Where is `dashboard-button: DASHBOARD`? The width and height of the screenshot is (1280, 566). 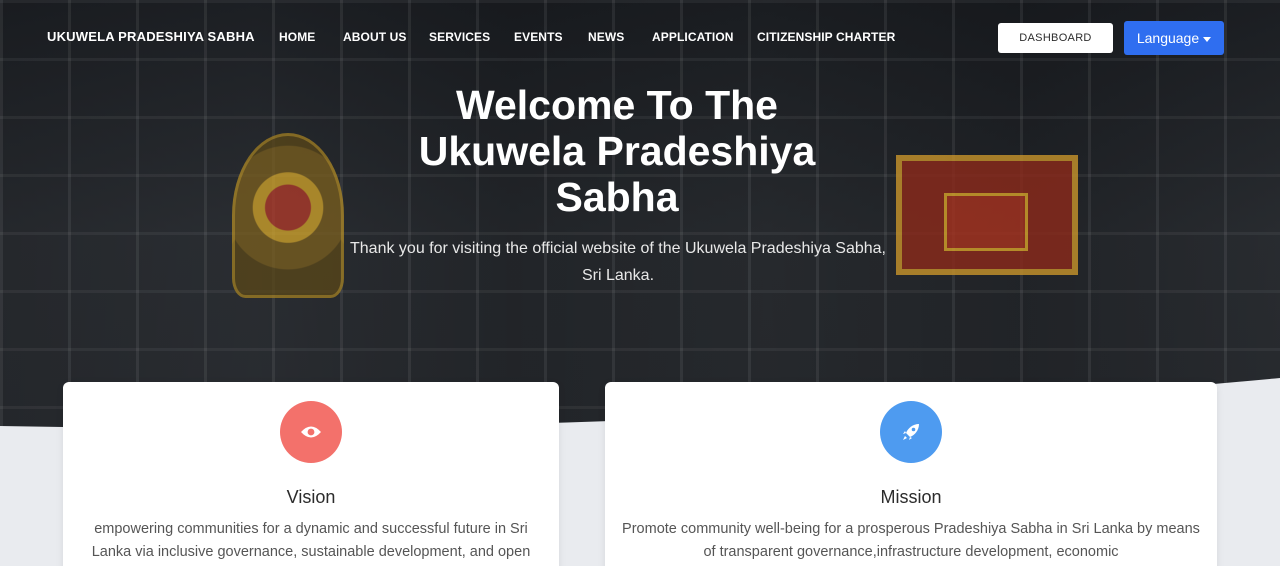
dashboard-button: DASHBOARD is located at coordinates (1055, 38).